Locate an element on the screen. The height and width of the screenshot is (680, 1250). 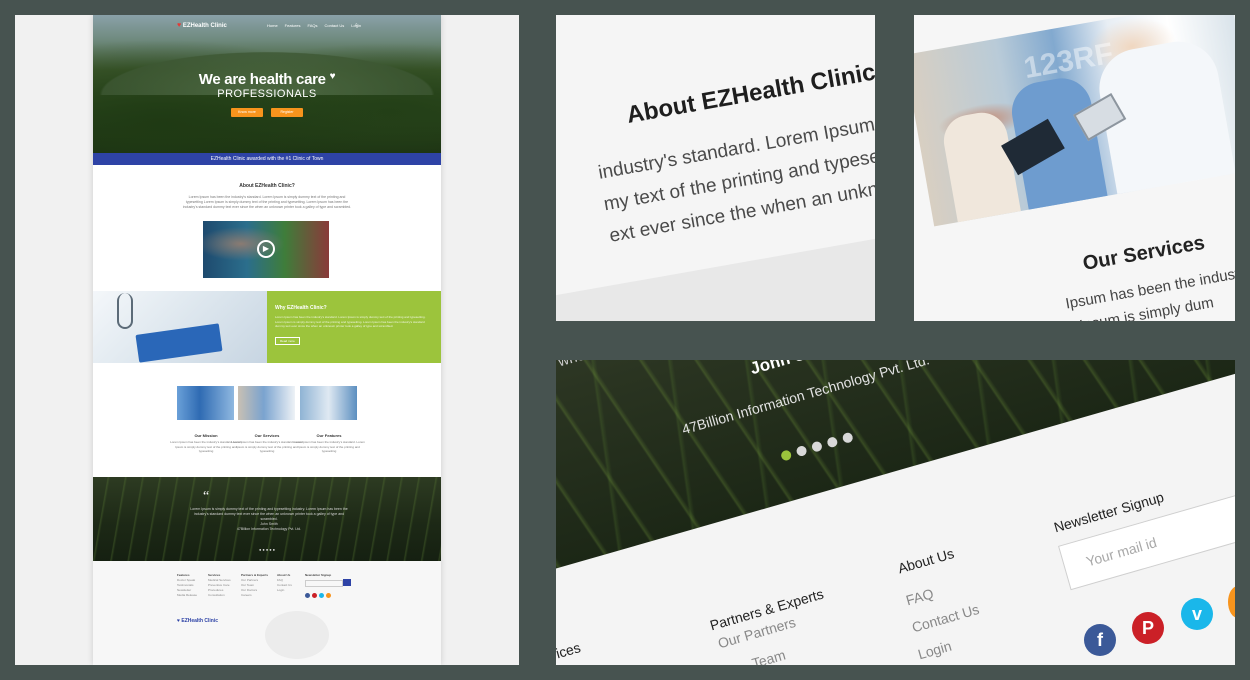
slider-dots: ●●●●● is located at coordinates (267, 549).